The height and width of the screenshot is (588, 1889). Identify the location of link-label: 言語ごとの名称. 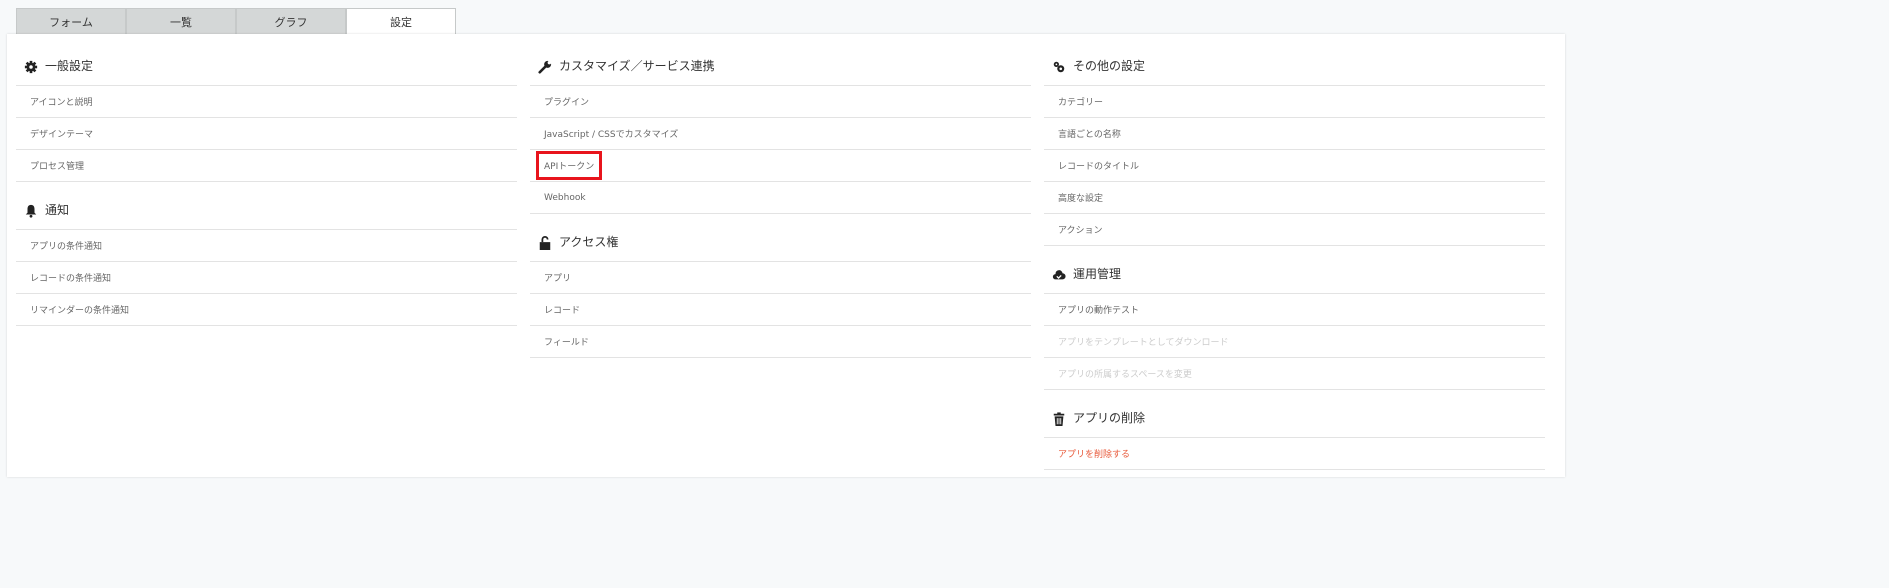
(1089, 135).